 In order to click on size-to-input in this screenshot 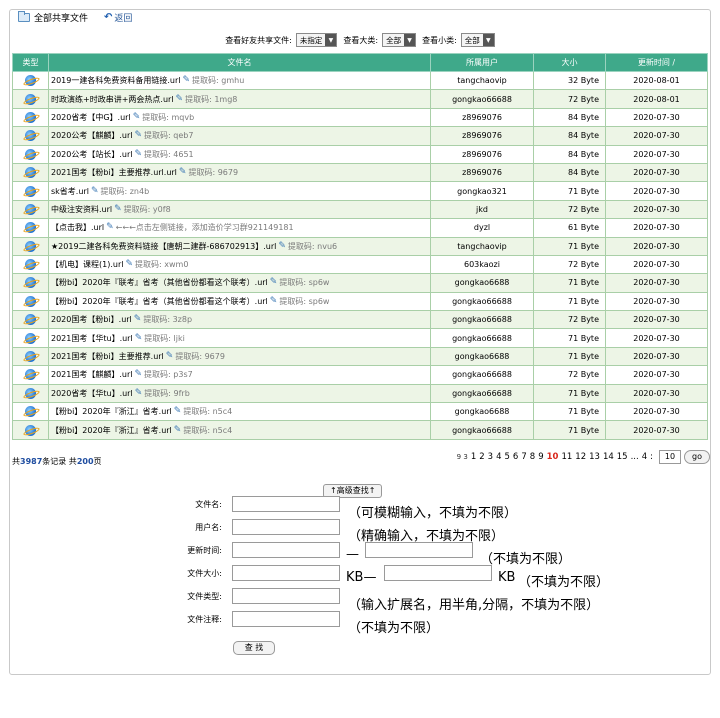, I will do `click(438, 573)`.